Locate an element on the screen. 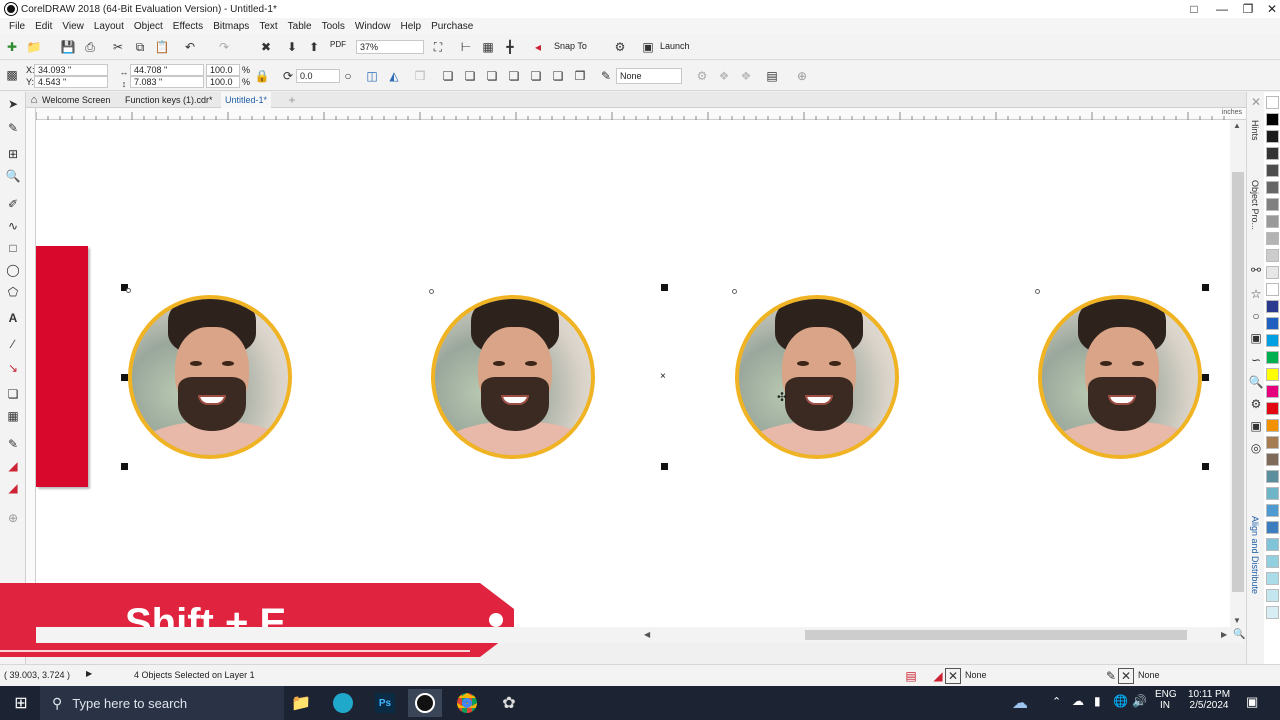  menu-file: File is located at coordinates (17, 26).